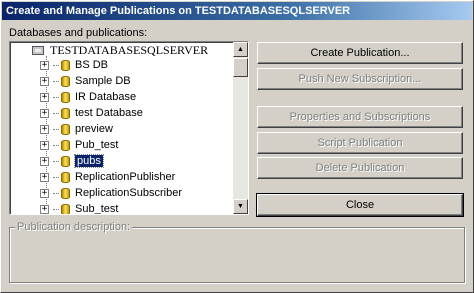  I want to click on scroll-up-icon: ▲, so click(240, 49).